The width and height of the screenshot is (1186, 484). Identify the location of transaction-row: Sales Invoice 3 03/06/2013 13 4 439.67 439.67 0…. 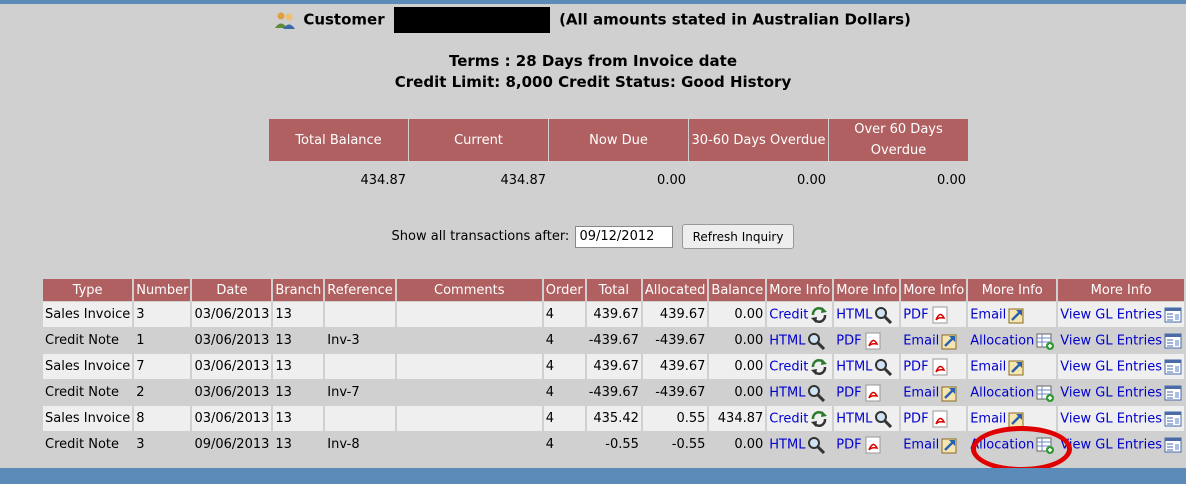
(613, 314).